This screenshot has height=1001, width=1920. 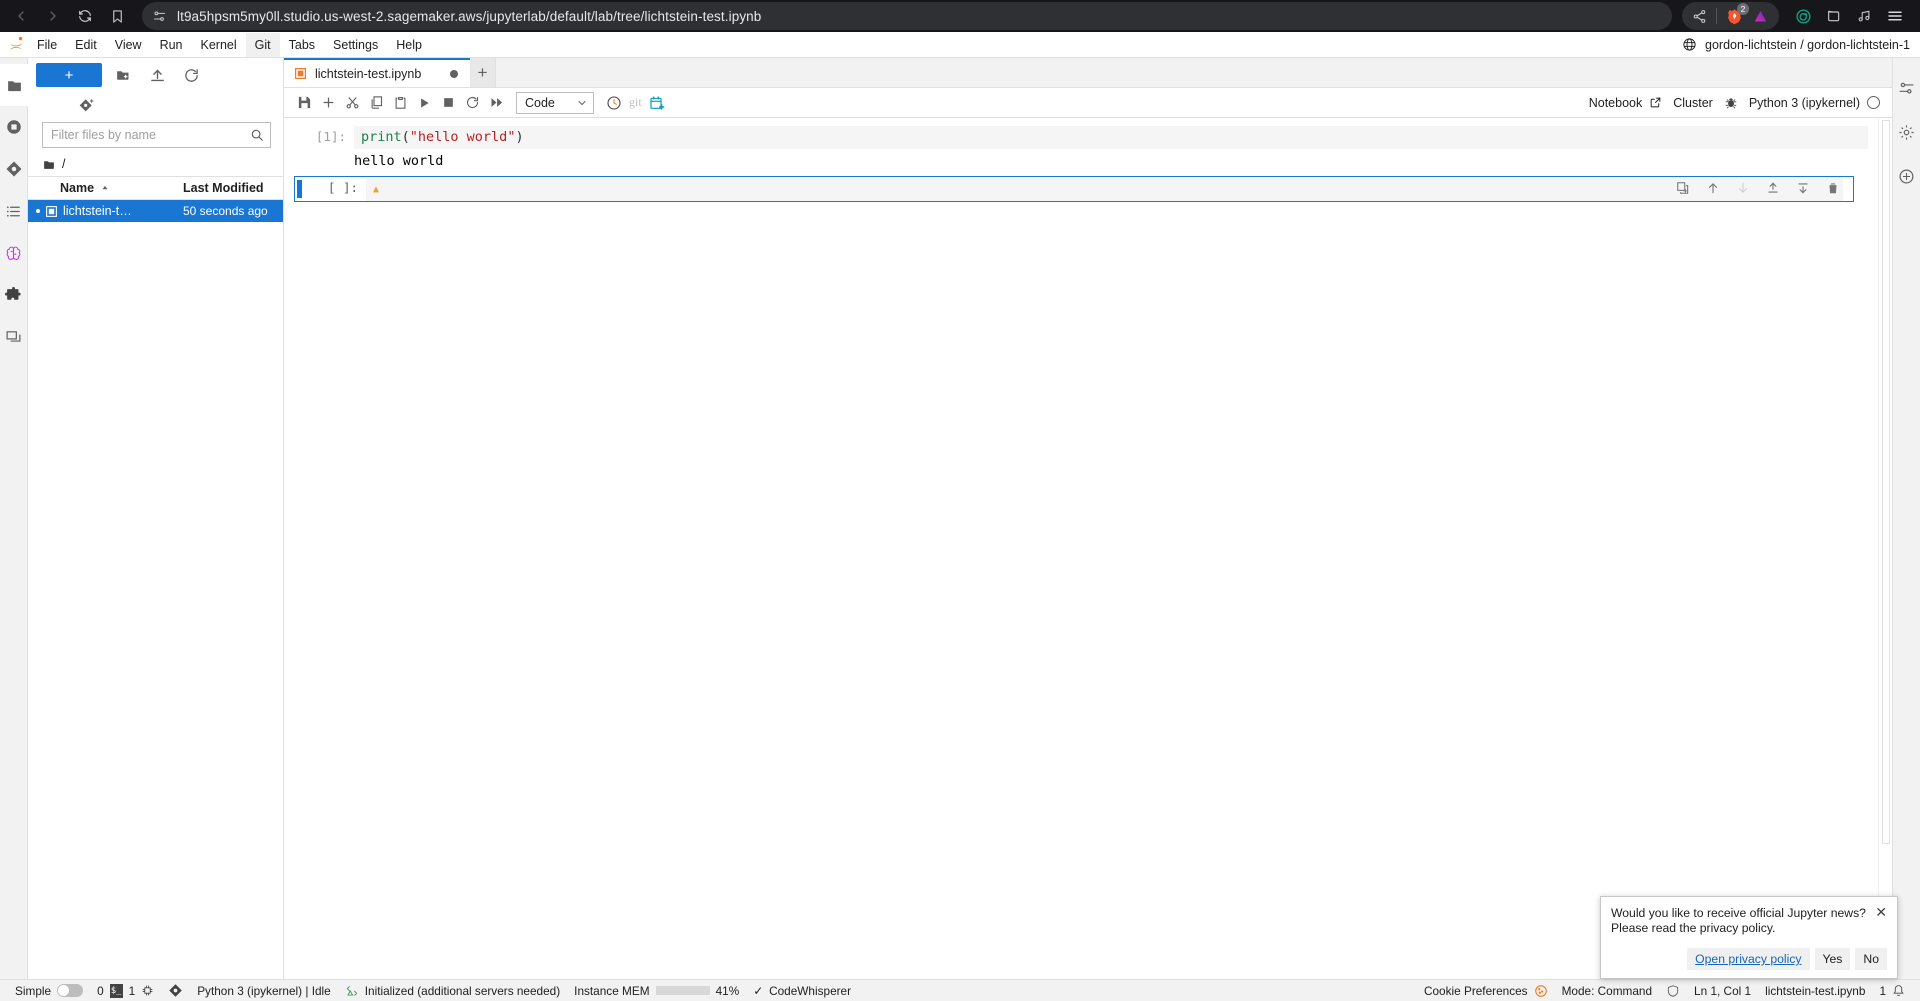 I want to click on close-icon: ✕, so click(x=1881, y=912).